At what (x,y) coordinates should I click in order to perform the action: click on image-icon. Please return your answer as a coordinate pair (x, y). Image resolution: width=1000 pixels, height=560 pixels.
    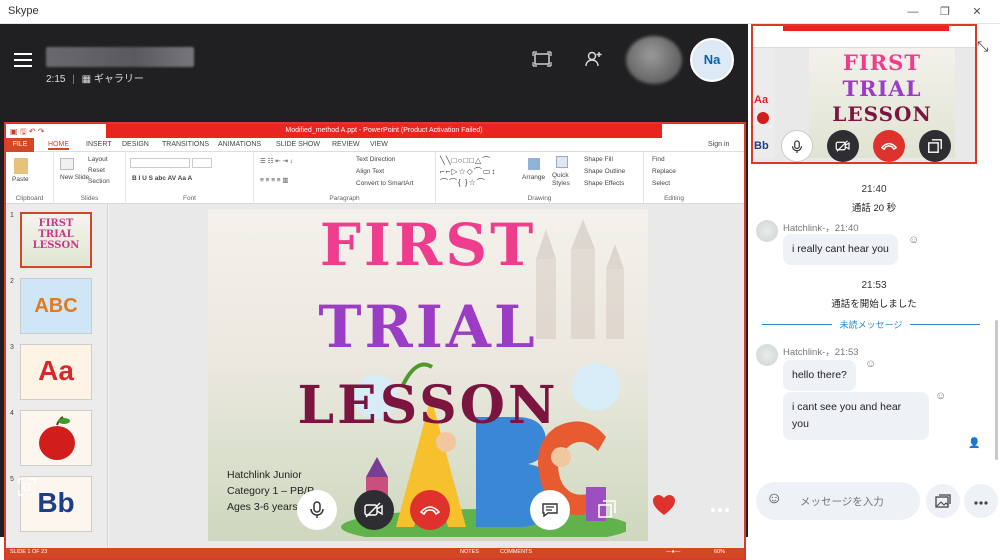
    Looking at the image, I should click on (943, 501).